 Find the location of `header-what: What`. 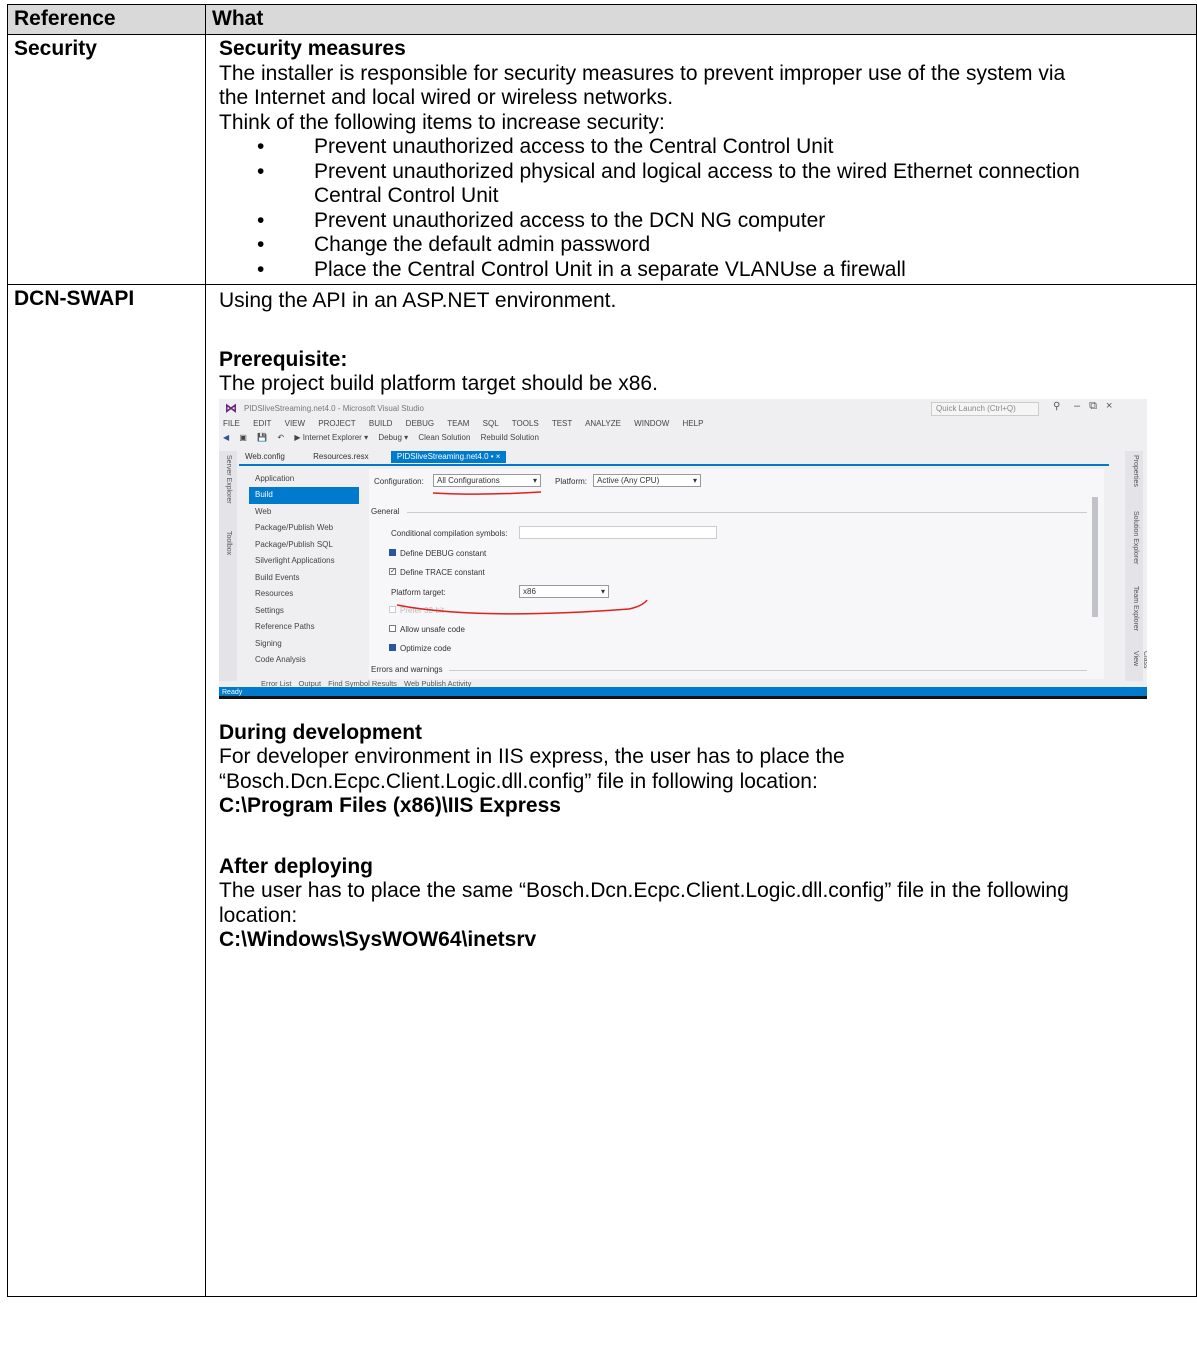

header-what: What is located at coordinates (701, 19).